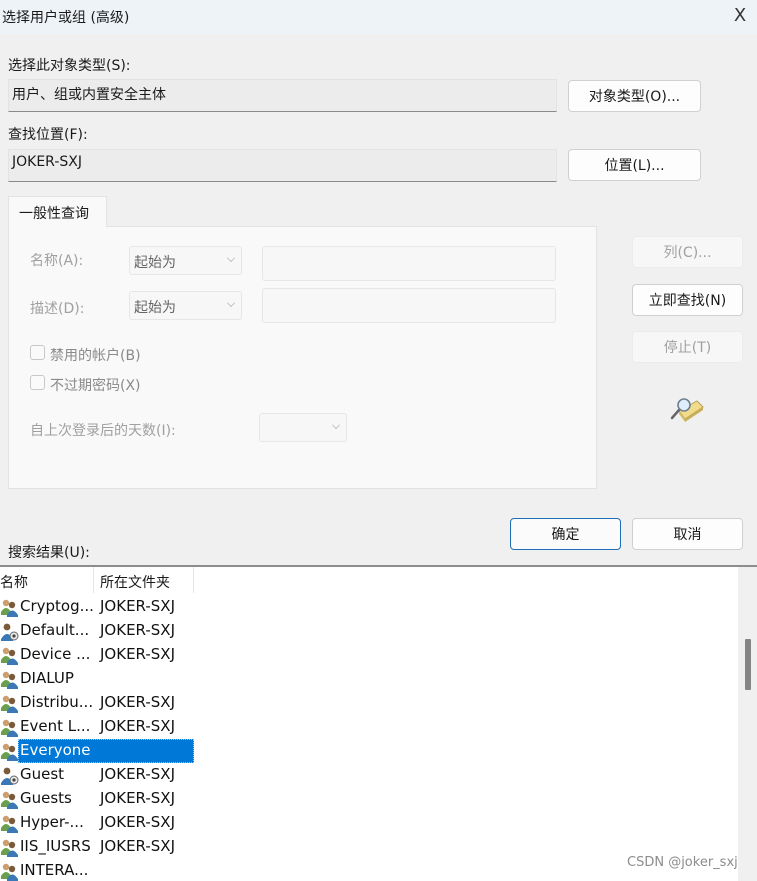  Describe the element at coordinates (42, 774) in the screenshot. I see `row-name: Guest` at that location.